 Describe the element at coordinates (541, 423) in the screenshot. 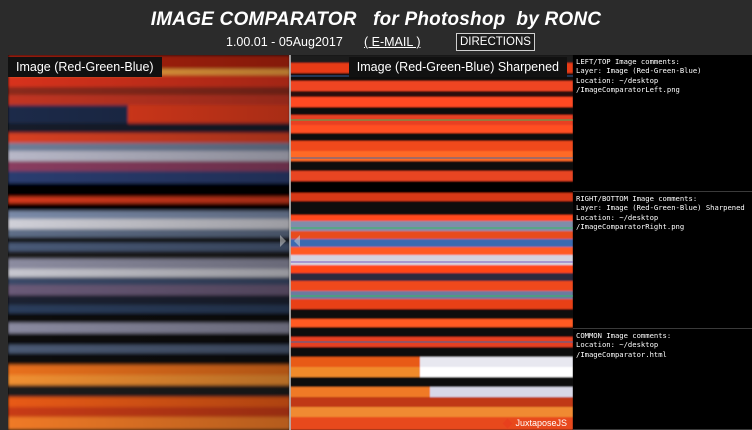

I see `juxtapose-brand-text: JuxtaposeJS` at that location.